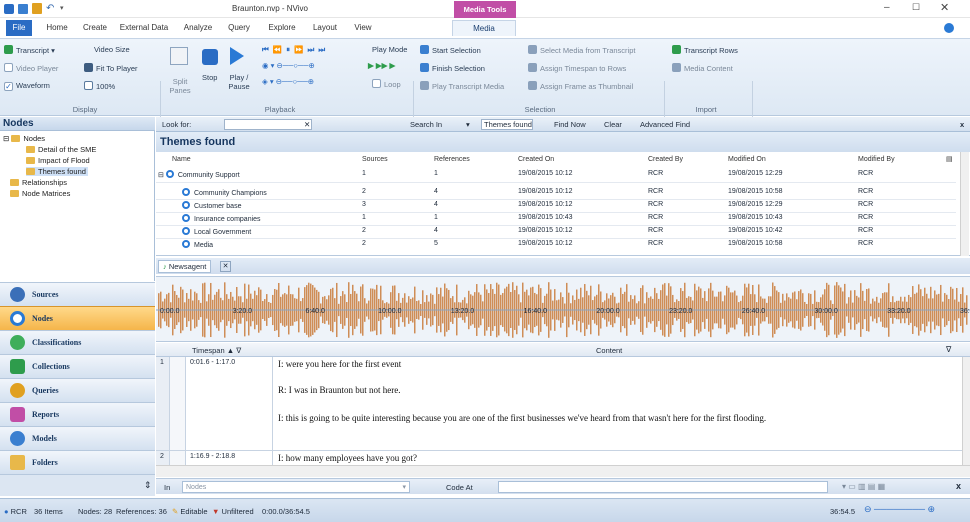 The height and width of the screenshot is (522, 970). Describe the element at coordinates (386, 84) in the screenshot. I see `loop-checkbox: Loop` at that location.